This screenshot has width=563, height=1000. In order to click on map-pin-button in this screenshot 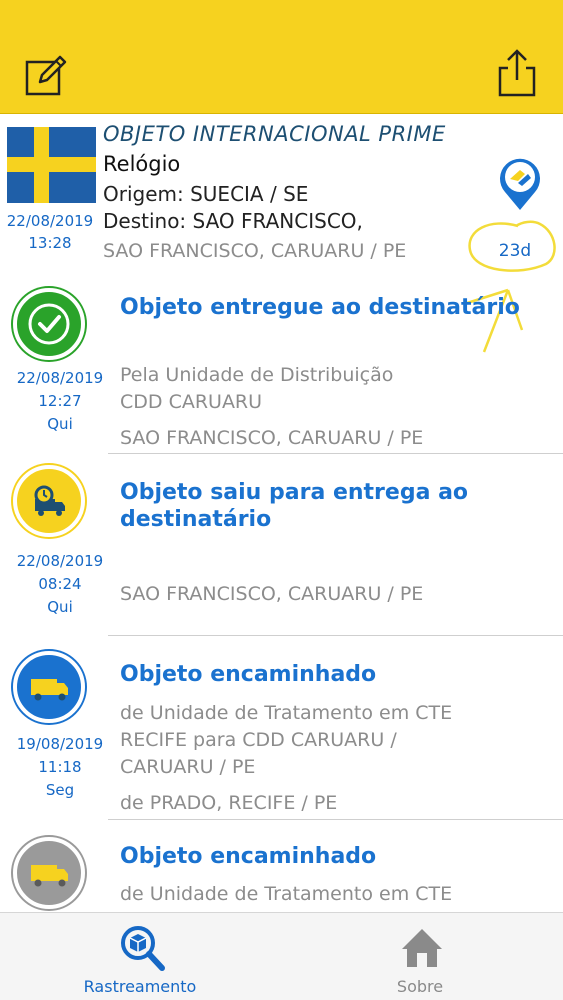, I will do `click(520, 183)`.